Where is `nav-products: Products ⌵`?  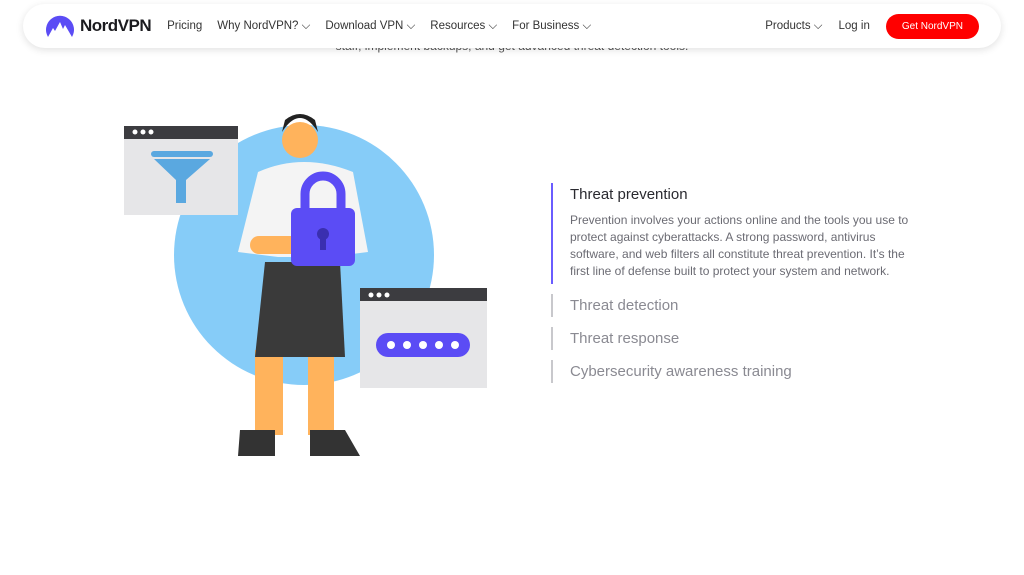 nav-products: Products ⌵ is located at coordinates (793, 26).